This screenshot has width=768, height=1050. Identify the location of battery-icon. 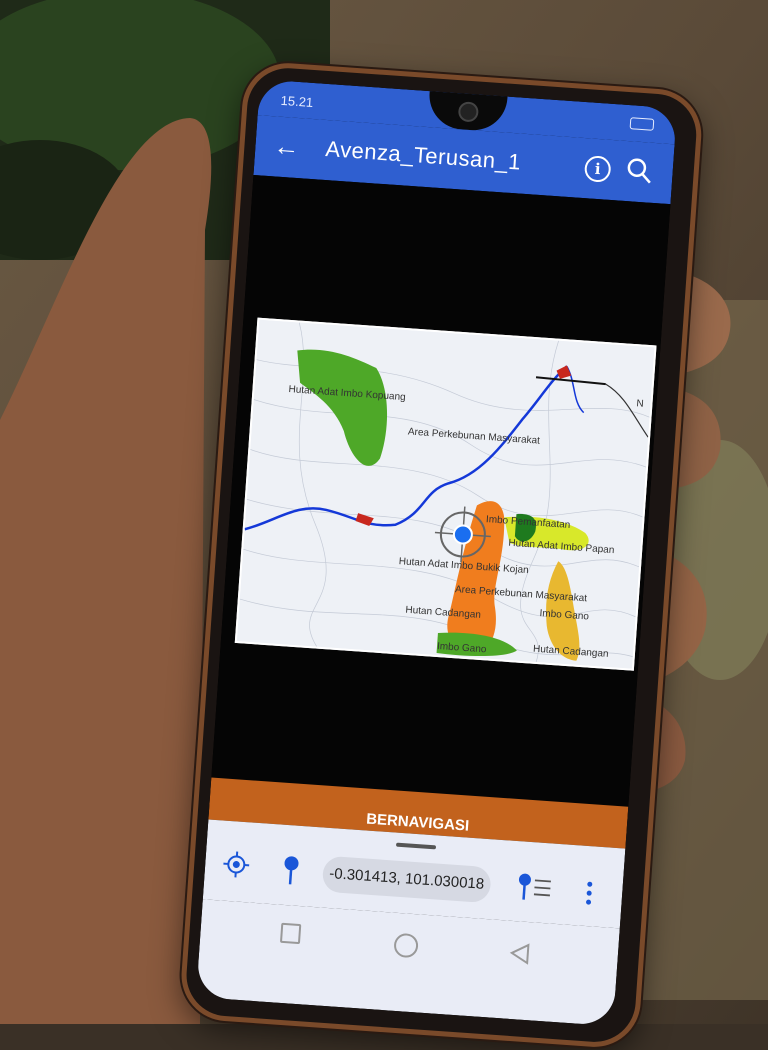
(642, 124).